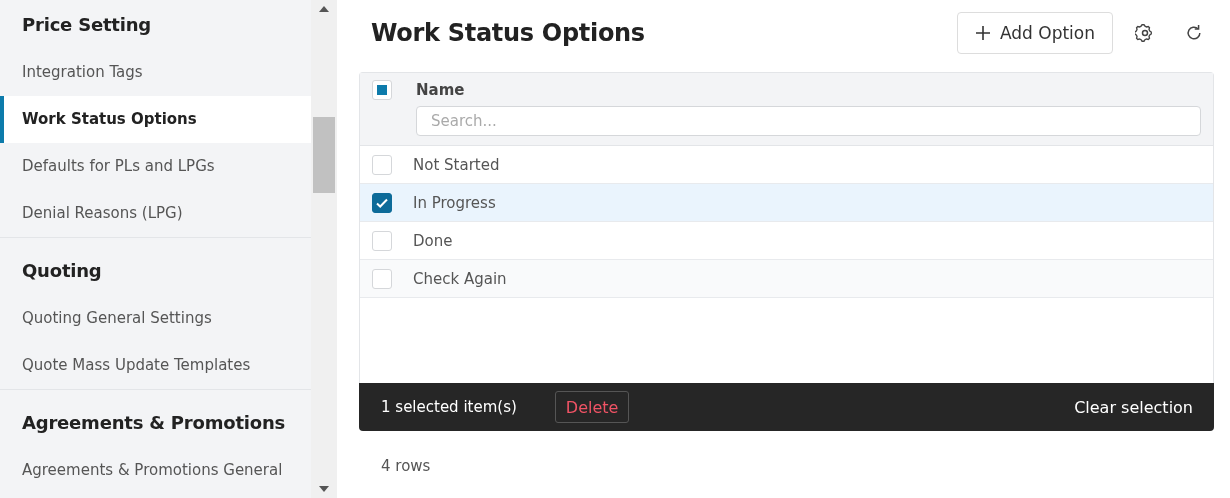 The width and height of the screenshot is (1230, 498). Describe the element at coordinates (155, 119) in the screenshot. I see `sidebar-item: Work Status Options` at that location.